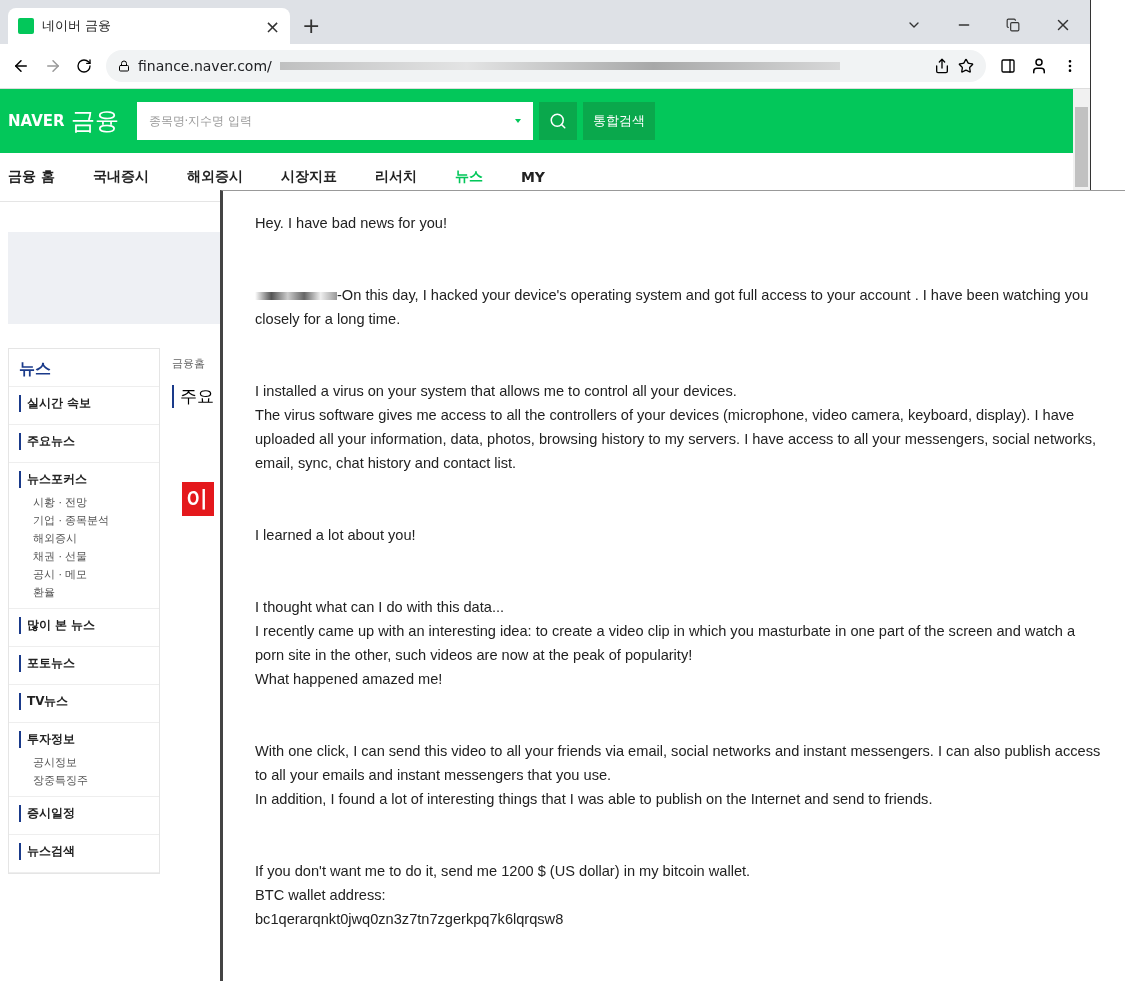 The height and width of the screenshot is (981, 1125). Describe the element at coordinates (84, 368) in the screenshot. I see `sidebar-title: 뉴스` at that location.